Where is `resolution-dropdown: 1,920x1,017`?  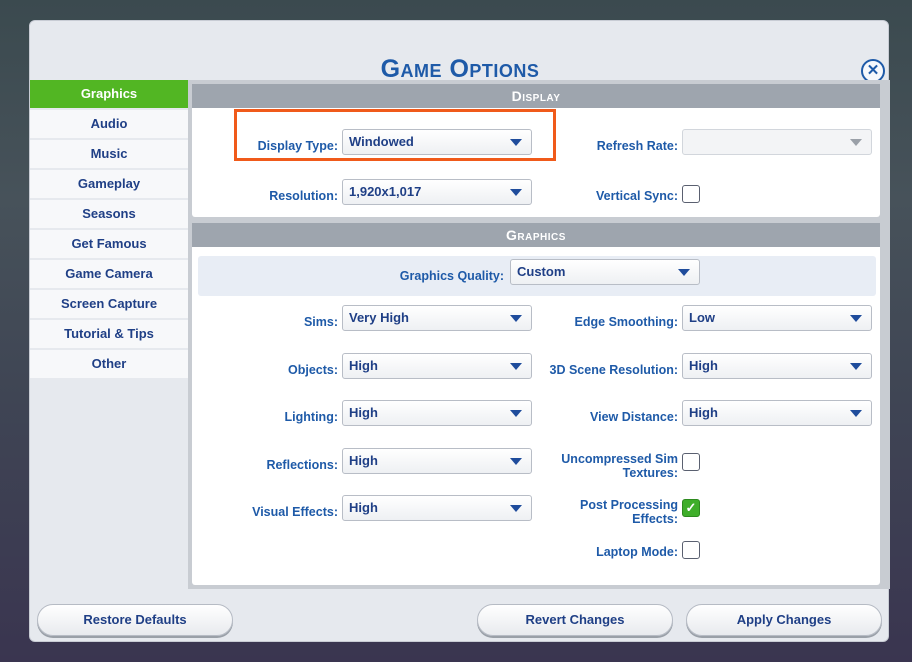 resolution-dropdown: 1,920x1,017 is located at coordinates (437, 192).